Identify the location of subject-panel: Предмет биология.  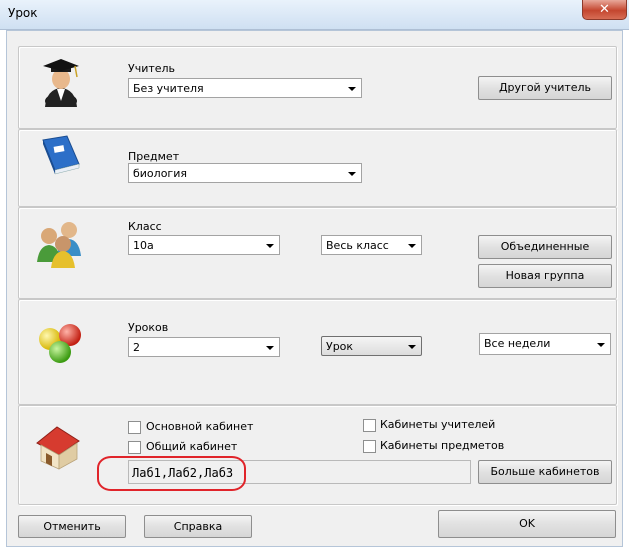
(317, 168).